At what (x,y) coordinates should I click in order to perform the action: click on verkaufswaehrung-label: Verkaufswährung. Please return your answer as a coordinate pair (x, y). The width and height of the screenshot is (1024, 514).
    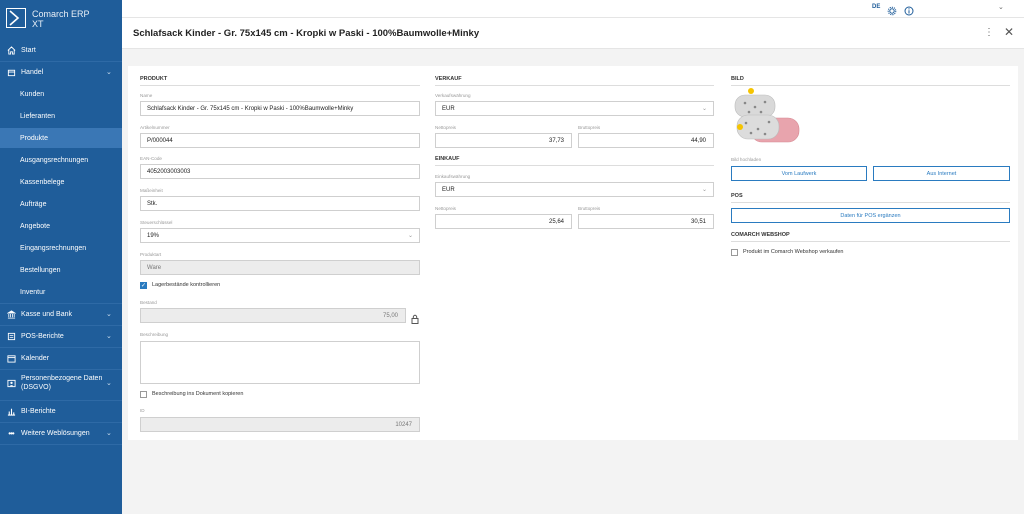
    Looking at the image, I should click on (453, 95).